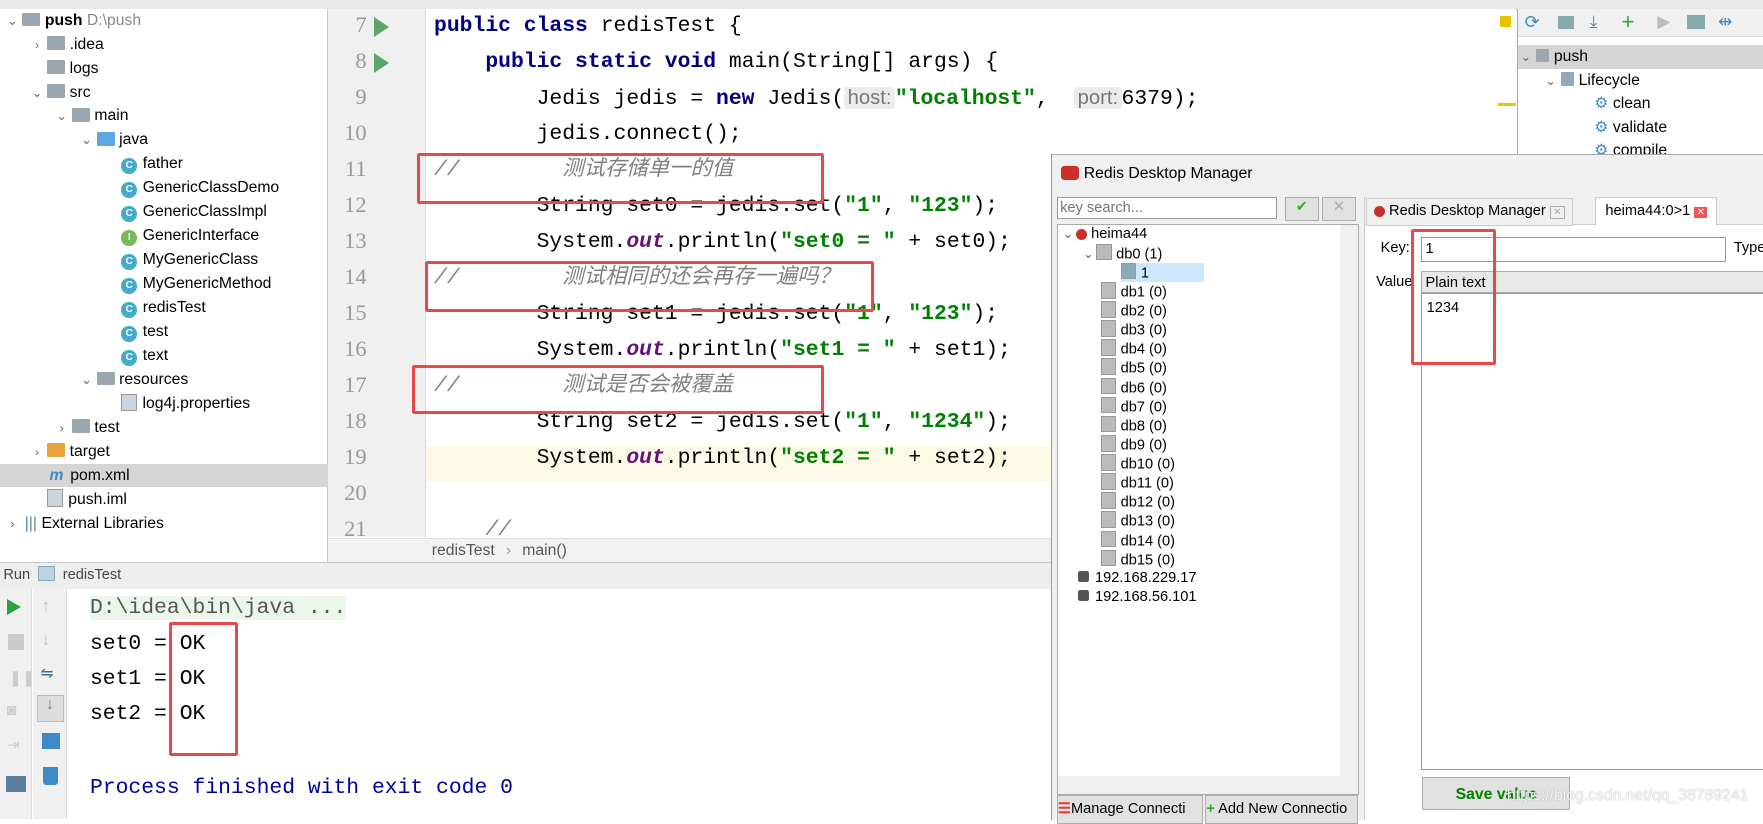 This screenshot has width=1763, height=824. I want to click on db-node: db8 (0), so click(1133, 425).